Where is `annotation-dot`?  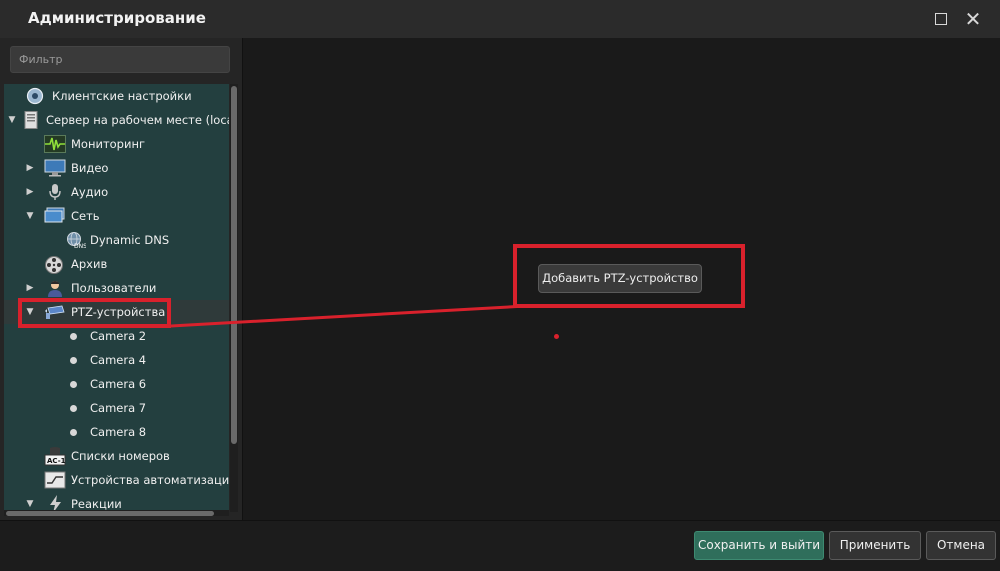
annotation-dot is located at coordinates (556, 336).